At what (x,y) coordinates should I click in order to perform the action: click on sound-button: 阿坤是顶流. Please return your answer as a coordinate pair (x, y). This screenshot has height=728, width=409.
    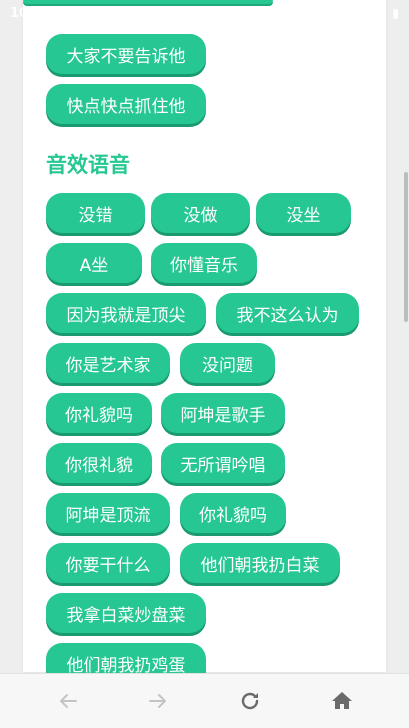
    Looking at the image, I should click on (108, 513).